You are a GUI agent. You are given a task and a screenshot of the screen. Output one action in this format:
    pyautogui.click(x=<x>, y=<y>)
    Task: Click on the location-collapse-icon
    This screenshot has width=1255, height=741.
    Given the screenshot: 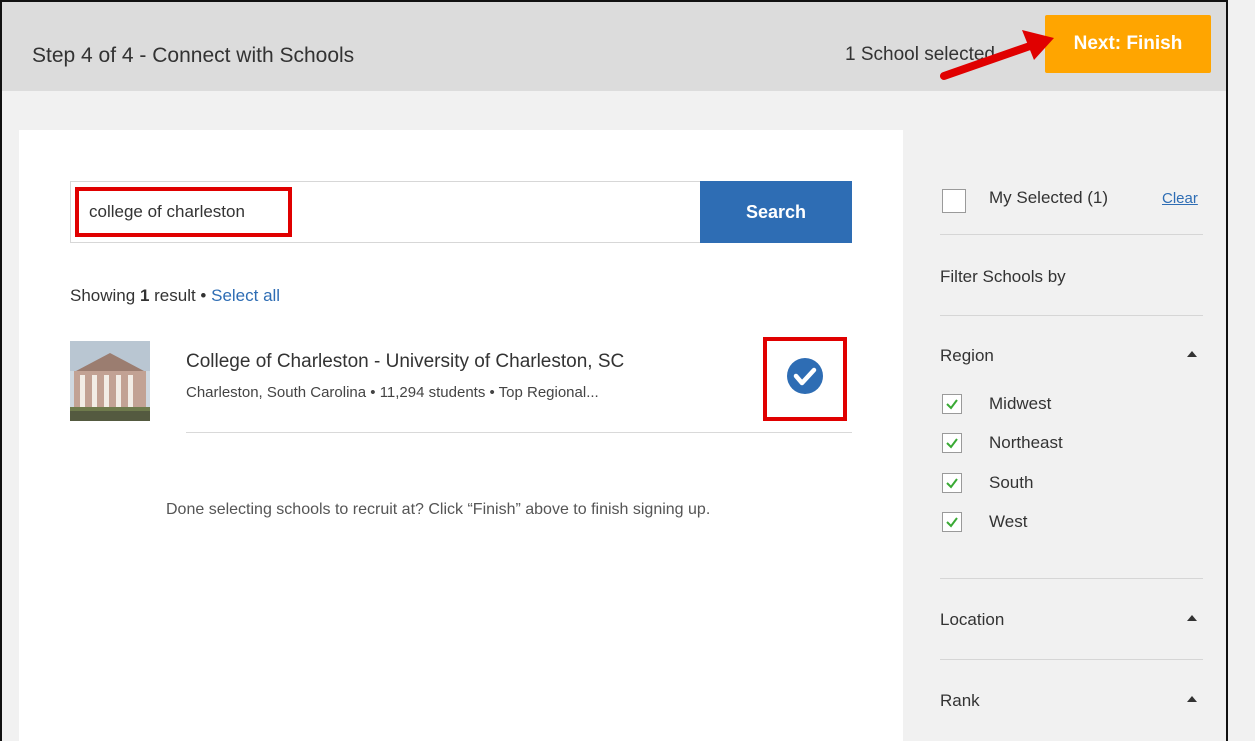 What is the action you would take?
    pyautogui.click(x=1192, y=618)
    